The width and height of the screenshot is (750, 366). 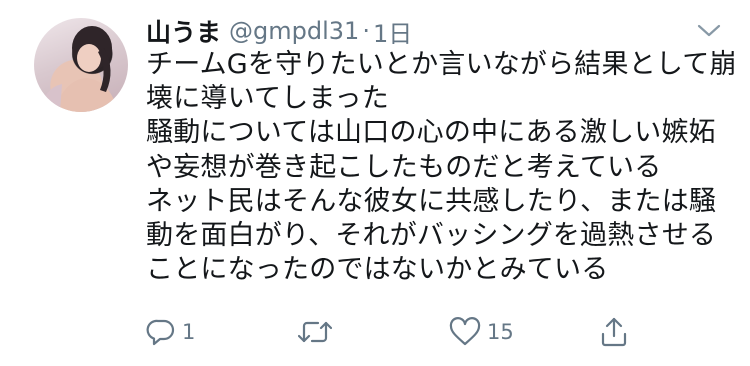 I want to click on avatar-photo, so click(x=79, y=69).